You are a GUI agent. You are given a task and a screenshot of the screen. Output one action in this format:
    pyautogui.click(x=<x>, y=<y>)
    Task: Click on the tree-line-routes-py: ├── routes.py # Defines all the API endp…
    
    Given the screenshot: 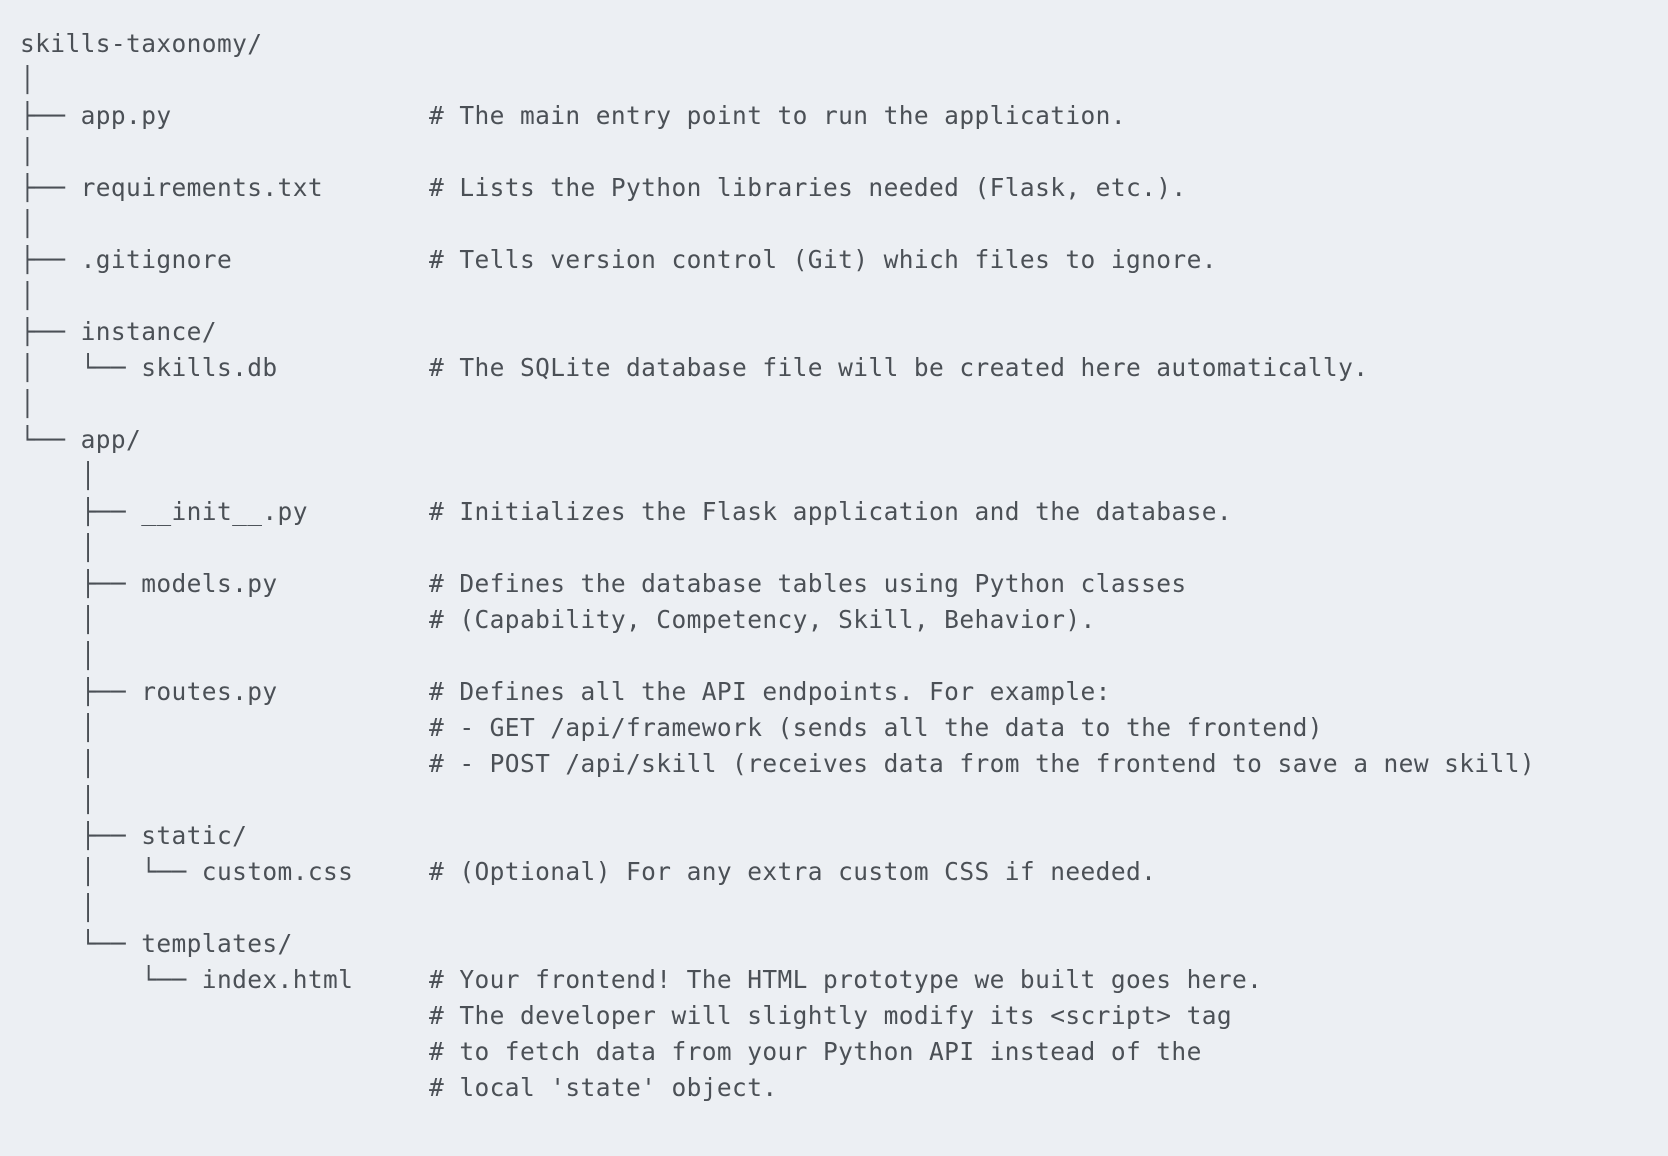 What is the action you would take?
    pyautogui.click(x=565, y=691)
    